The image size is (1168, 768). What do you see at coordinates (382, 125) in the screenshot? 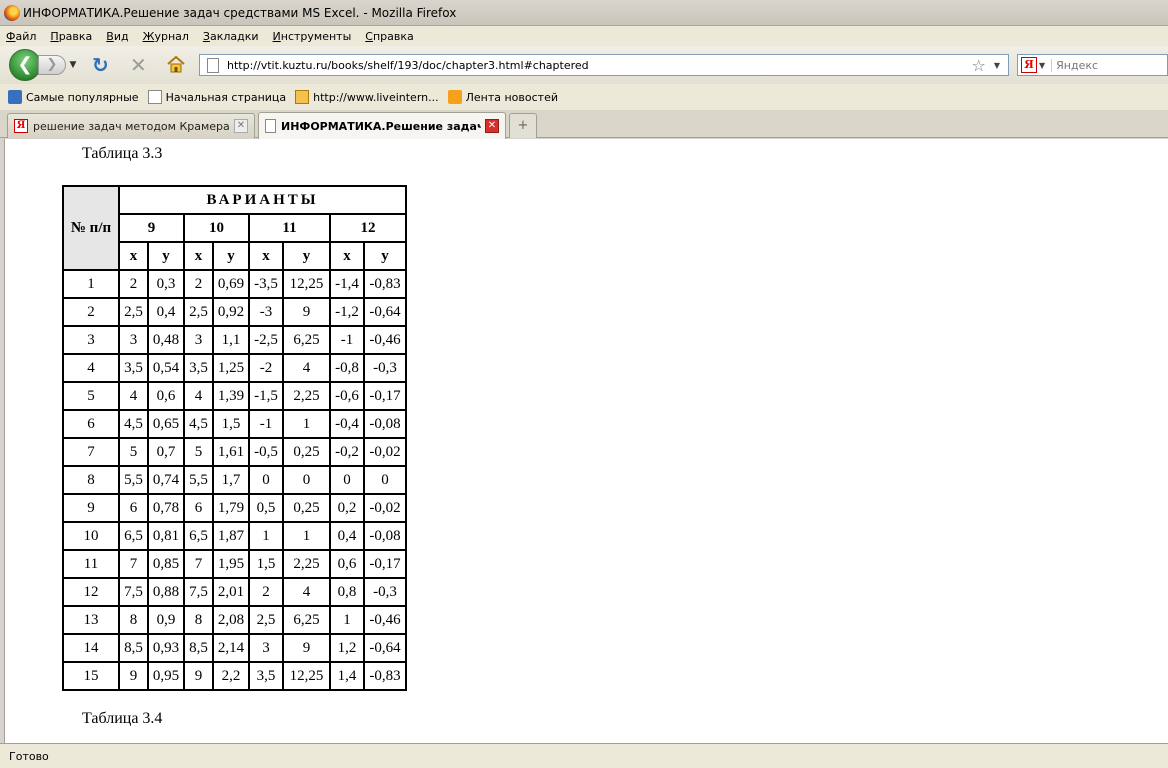
I see `tab-informatika: ИНФОРМАТИКА.Решение задач ... ✕` at bounding box center [382, 125].